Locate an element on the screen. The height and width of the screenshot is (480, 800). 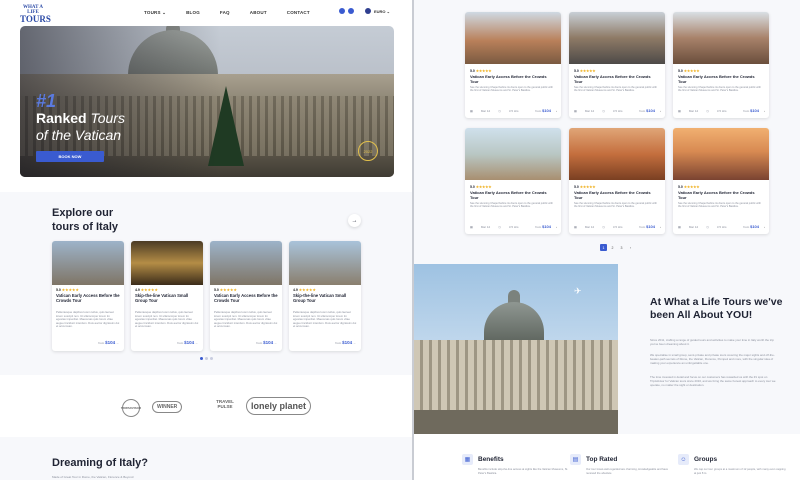
account-icon is located at coordinates (341, 11).